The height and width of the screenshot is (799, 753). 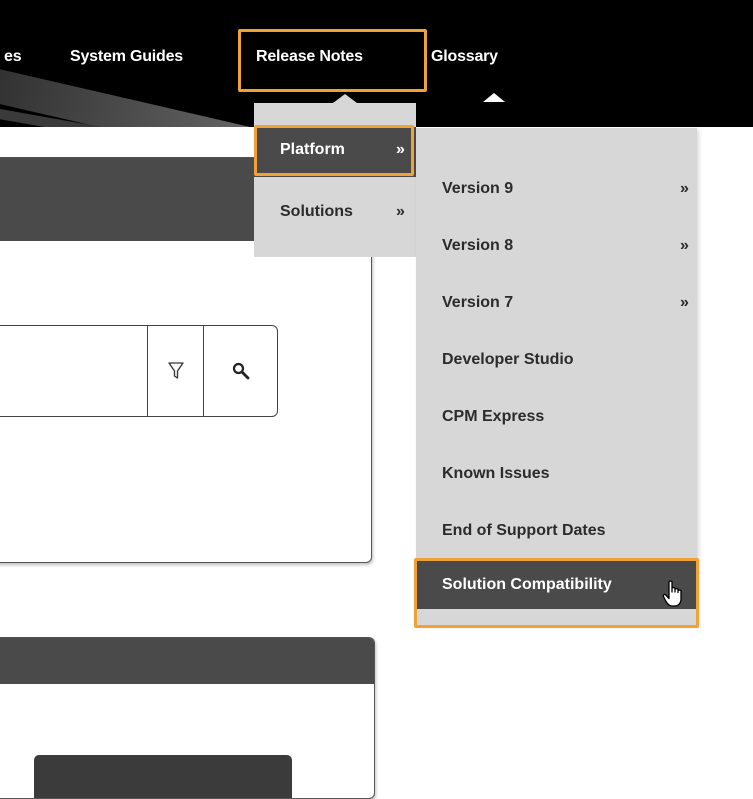 What do you see at coordinates (139, 371) in the screenshot?
I see `search-box` at bounding box center [139, 371].